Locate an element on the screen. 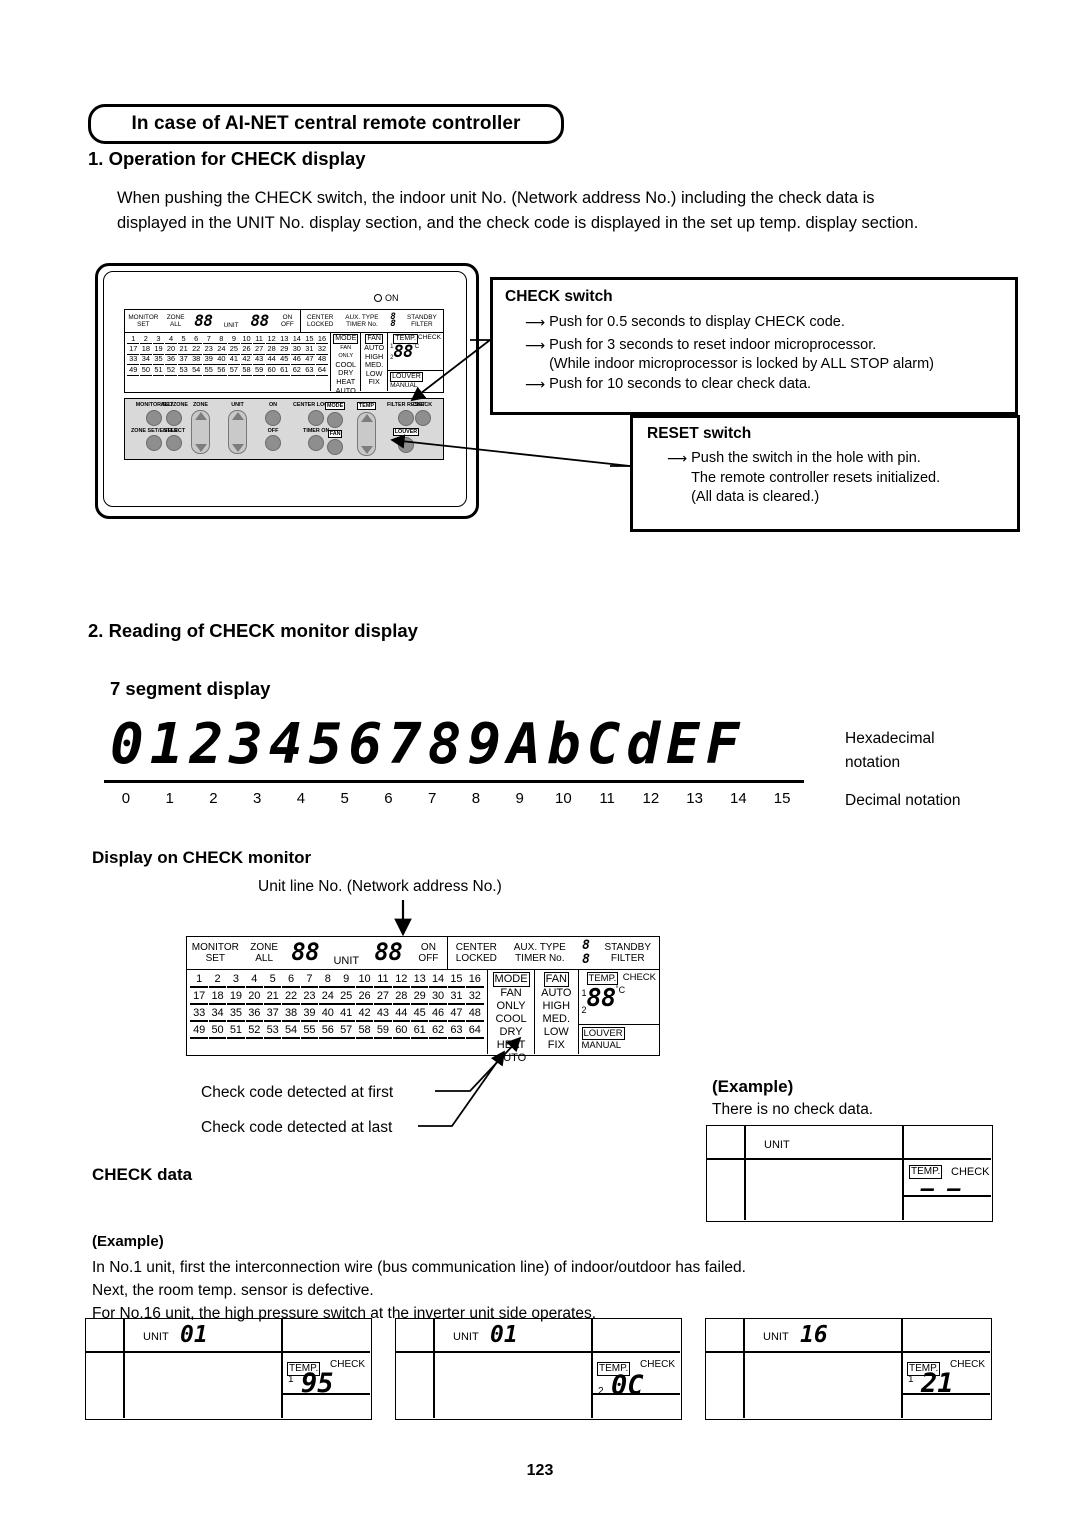  keypad-button-zone-set-enter is located at coordinates (154, 443).